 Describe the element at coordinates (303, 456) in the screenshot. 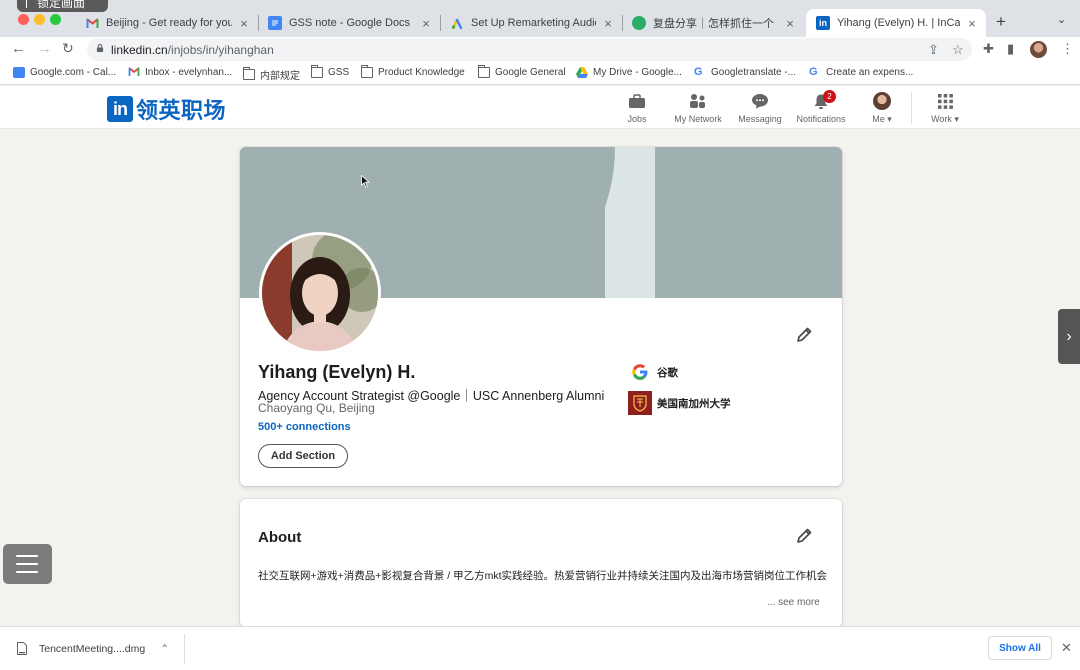

I see `add-section-button: Add Section` at that location.